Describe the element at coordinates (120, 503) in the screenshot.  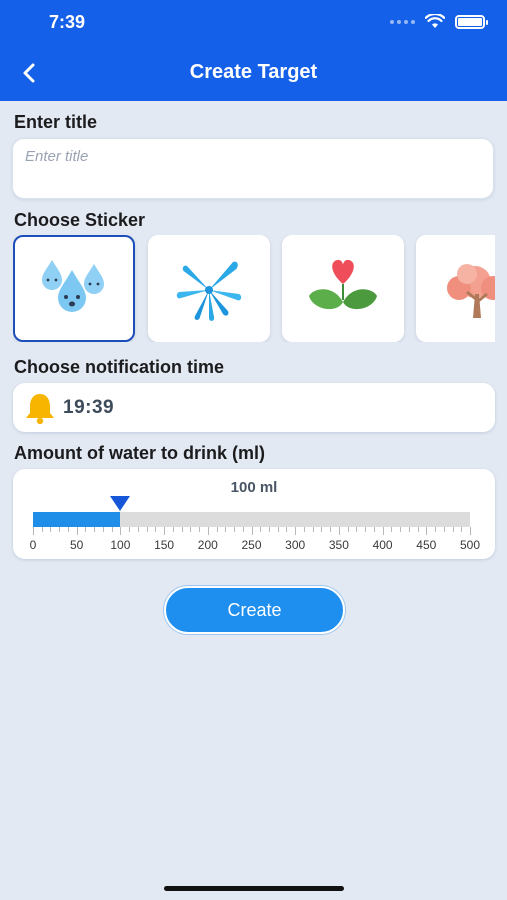
I see `slider-thumb` at that location.